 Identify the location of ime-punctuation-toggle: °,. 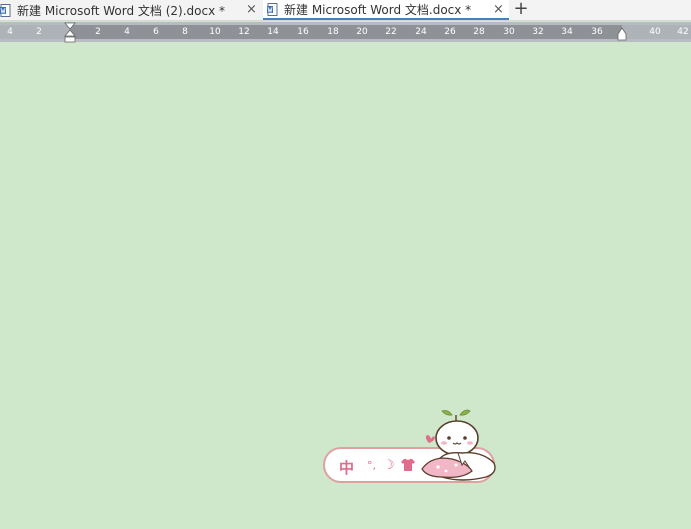
(371, 465).